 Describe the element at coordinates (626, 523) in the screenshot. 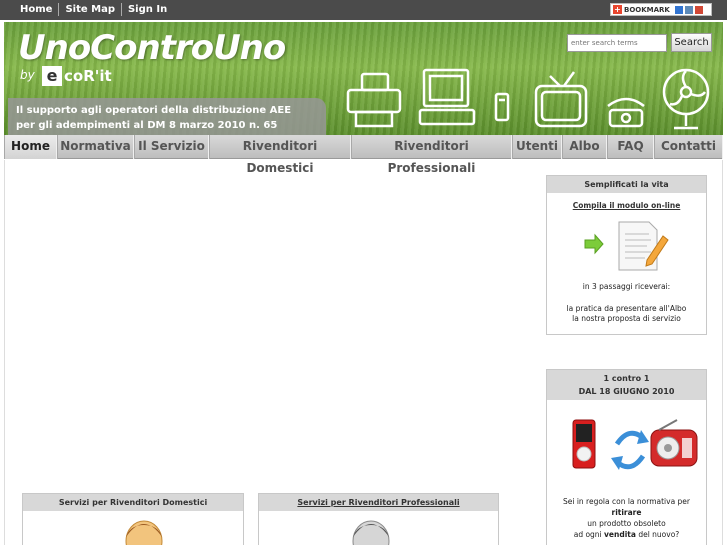

I see `regola-text-line2: un prodotto obsoleto` at that location.